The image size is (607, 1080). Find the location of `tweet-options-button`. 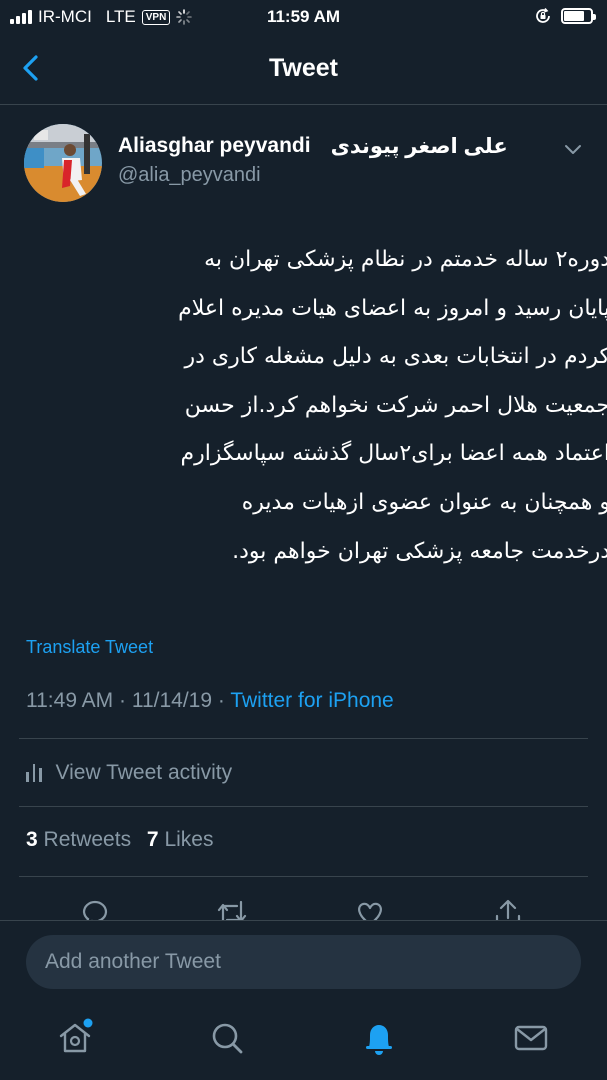

tweet-options-button is located at coordinates (573, 149).